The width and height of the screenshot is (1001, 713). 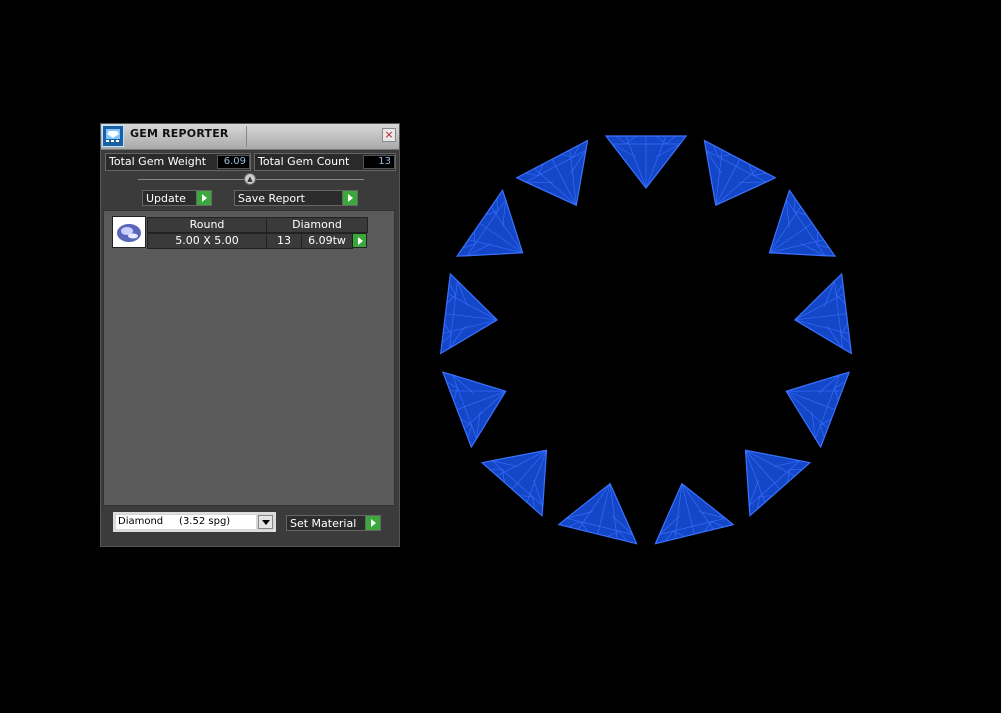 What do you see at coordinates (250, 137) in the screenshot?
I see `title-bar: GEM REPORTER ×` at bounding box center [250, 137].